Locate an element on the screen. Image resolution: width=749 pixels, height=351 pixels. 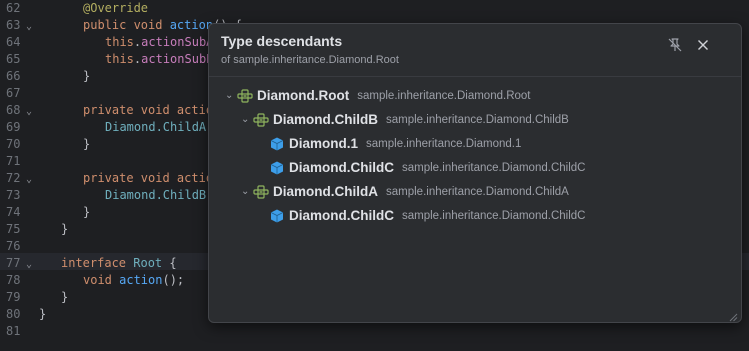
line-number: 71 is located at coordinates (13, 161).